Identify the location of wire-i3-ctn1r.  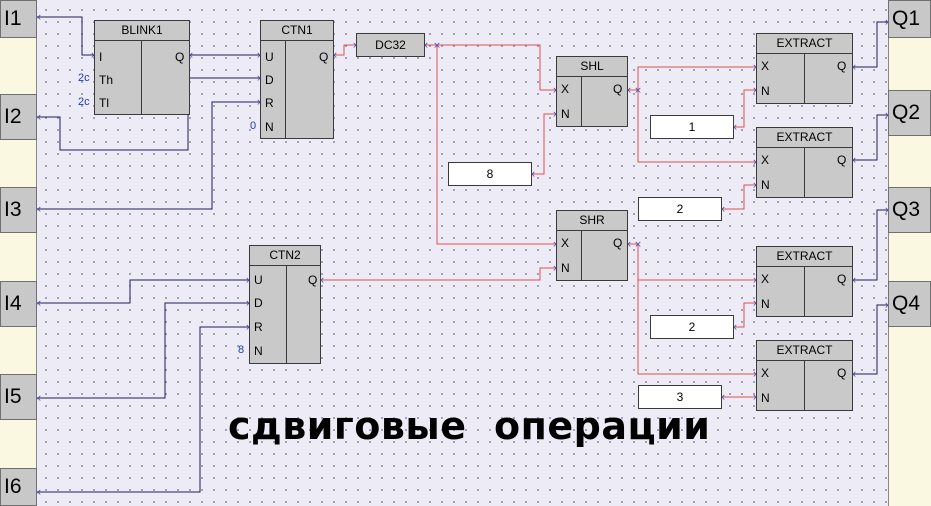
(149, 155).